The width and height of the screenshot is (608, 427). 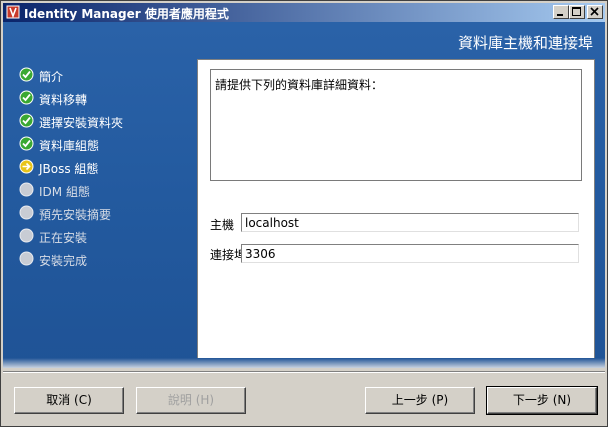 What do you see at coordinates (63, 238) in the screenshot?
I see `step-label: 正在安裝` at bounding box center [63, 238].